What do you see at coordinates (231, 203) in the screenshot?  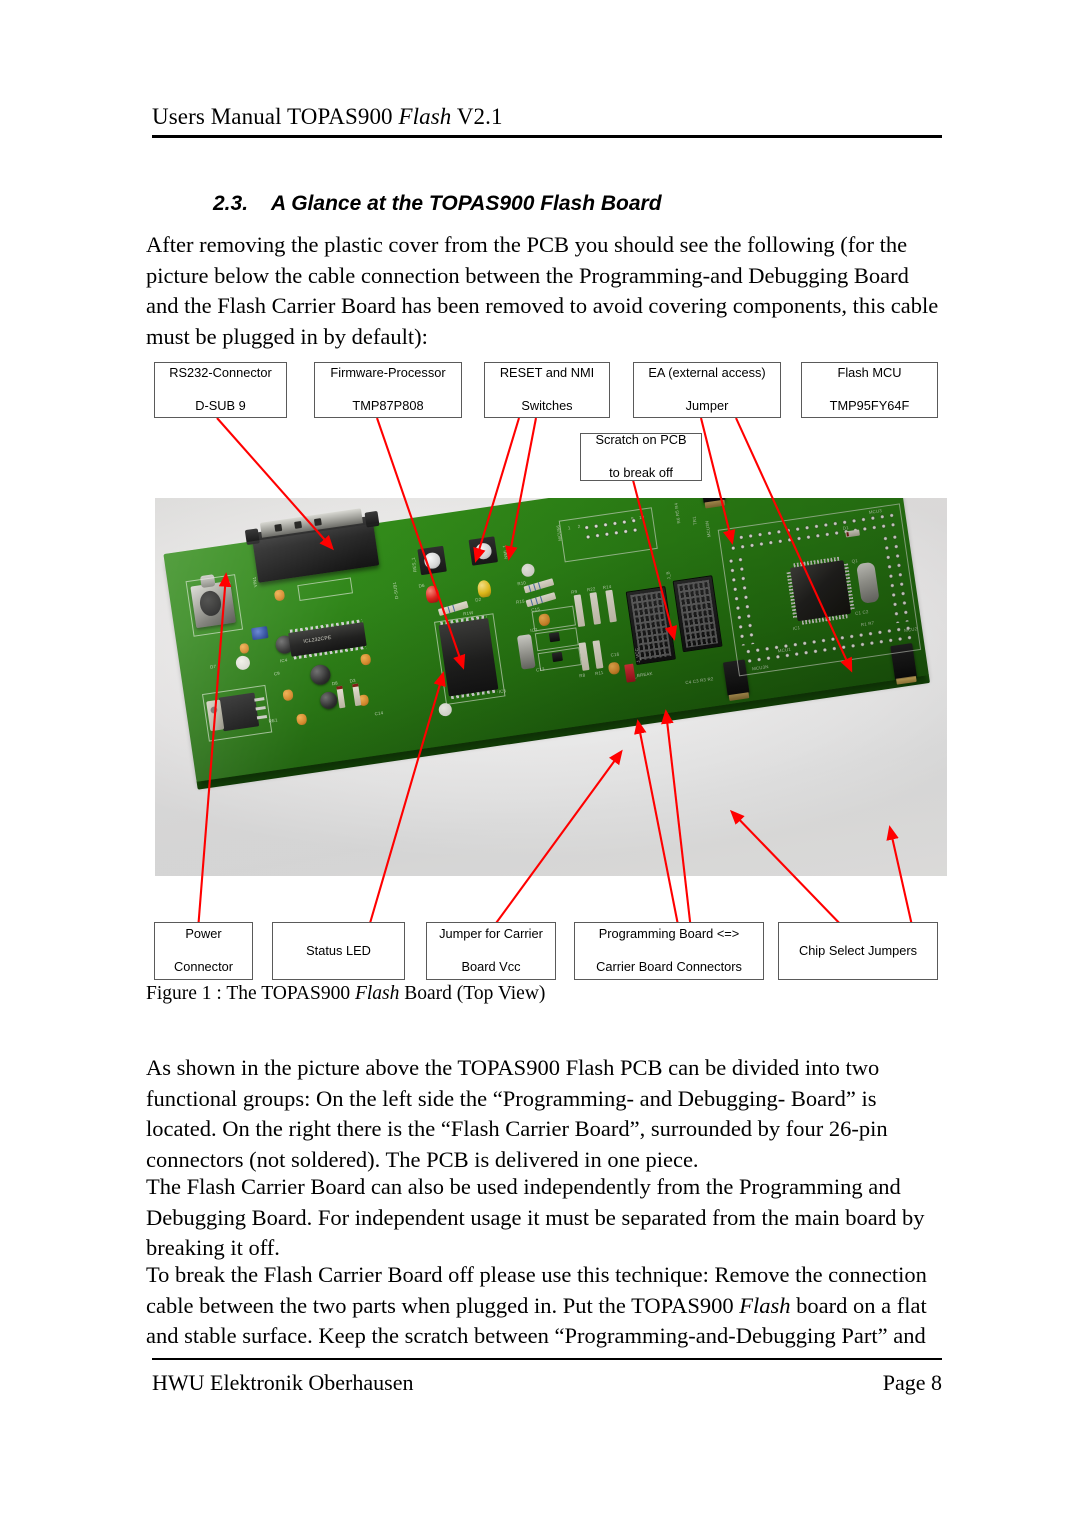 I see `section-number: 2.3.` at bounding box center [231, 203].